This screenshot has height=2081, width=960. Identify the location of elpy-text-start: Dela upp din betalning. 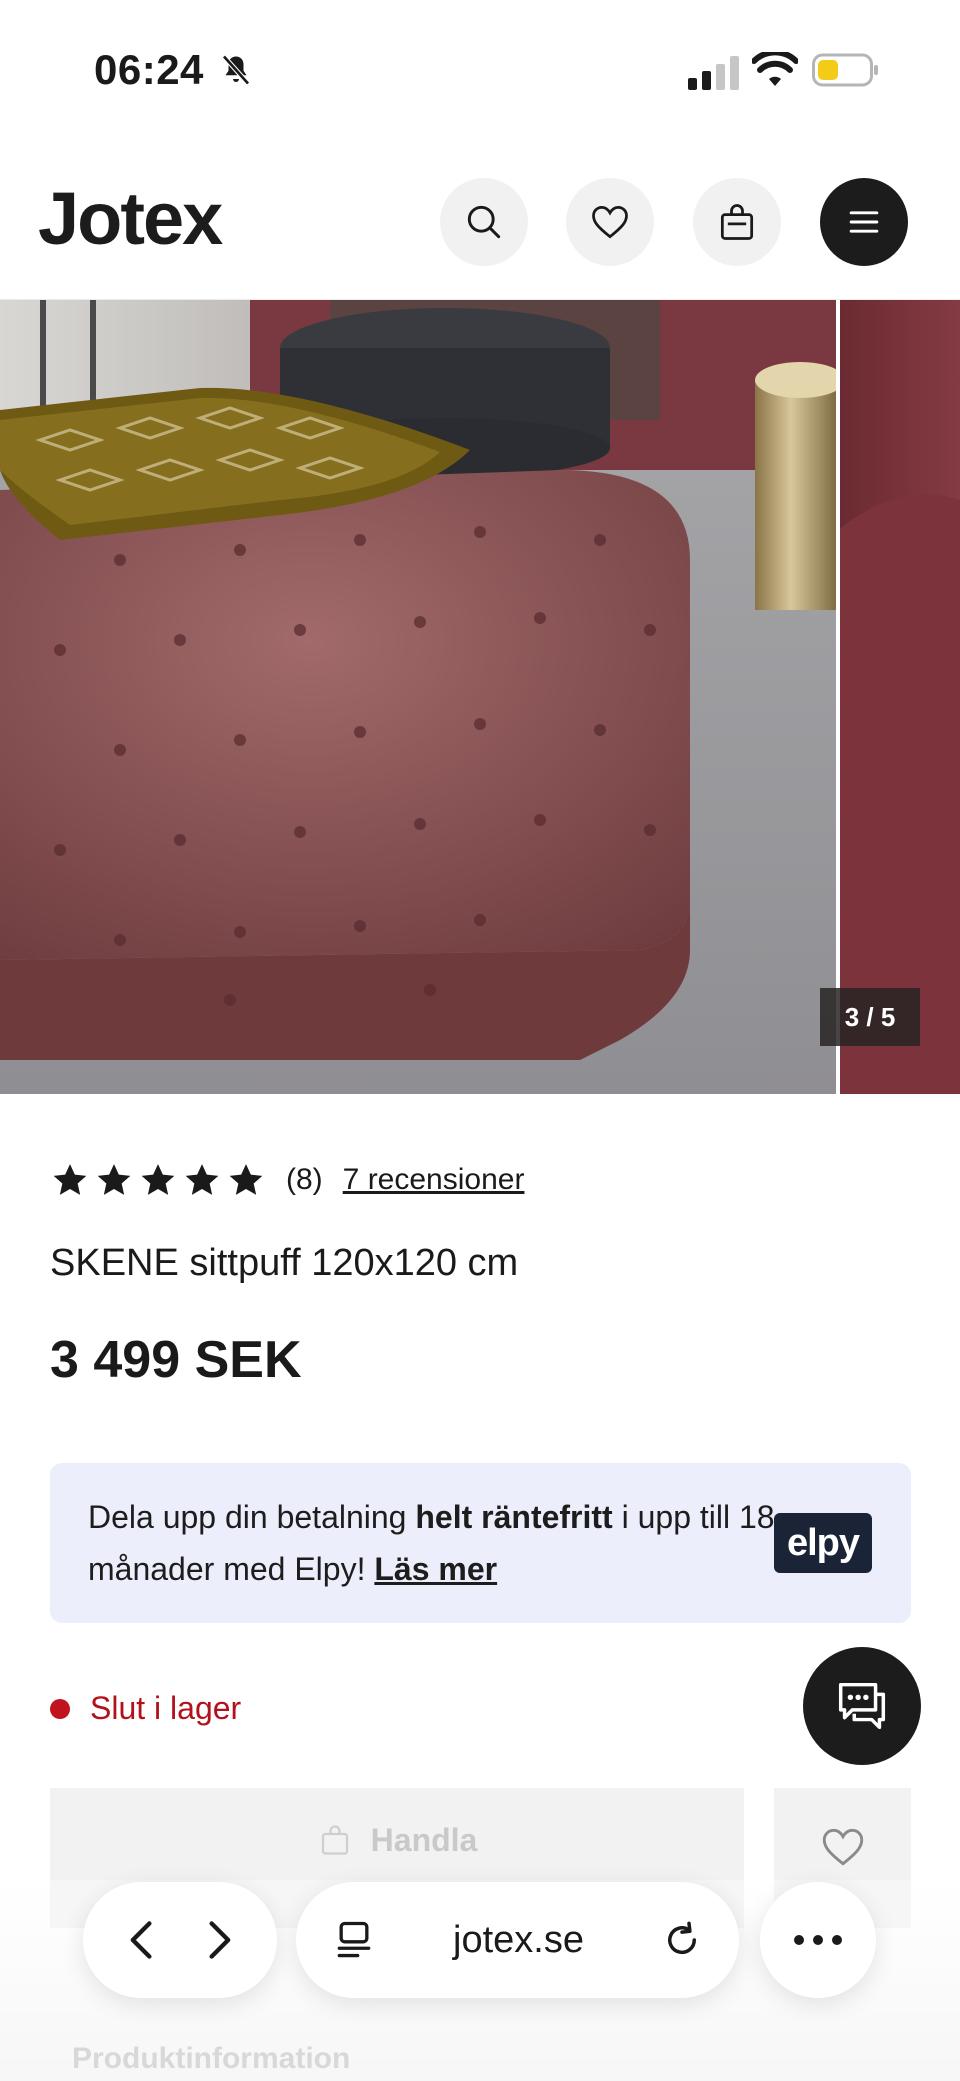
(252, 1517).